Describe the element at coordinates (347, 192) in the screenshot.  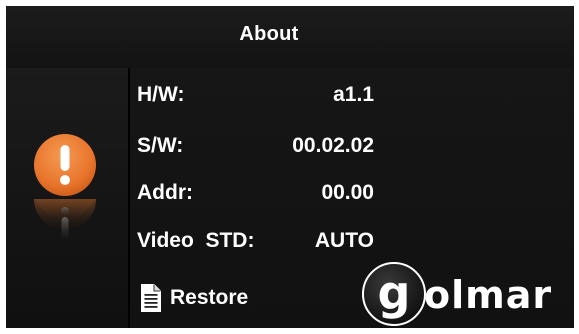
I see `addr-value: 00.00` at that location.